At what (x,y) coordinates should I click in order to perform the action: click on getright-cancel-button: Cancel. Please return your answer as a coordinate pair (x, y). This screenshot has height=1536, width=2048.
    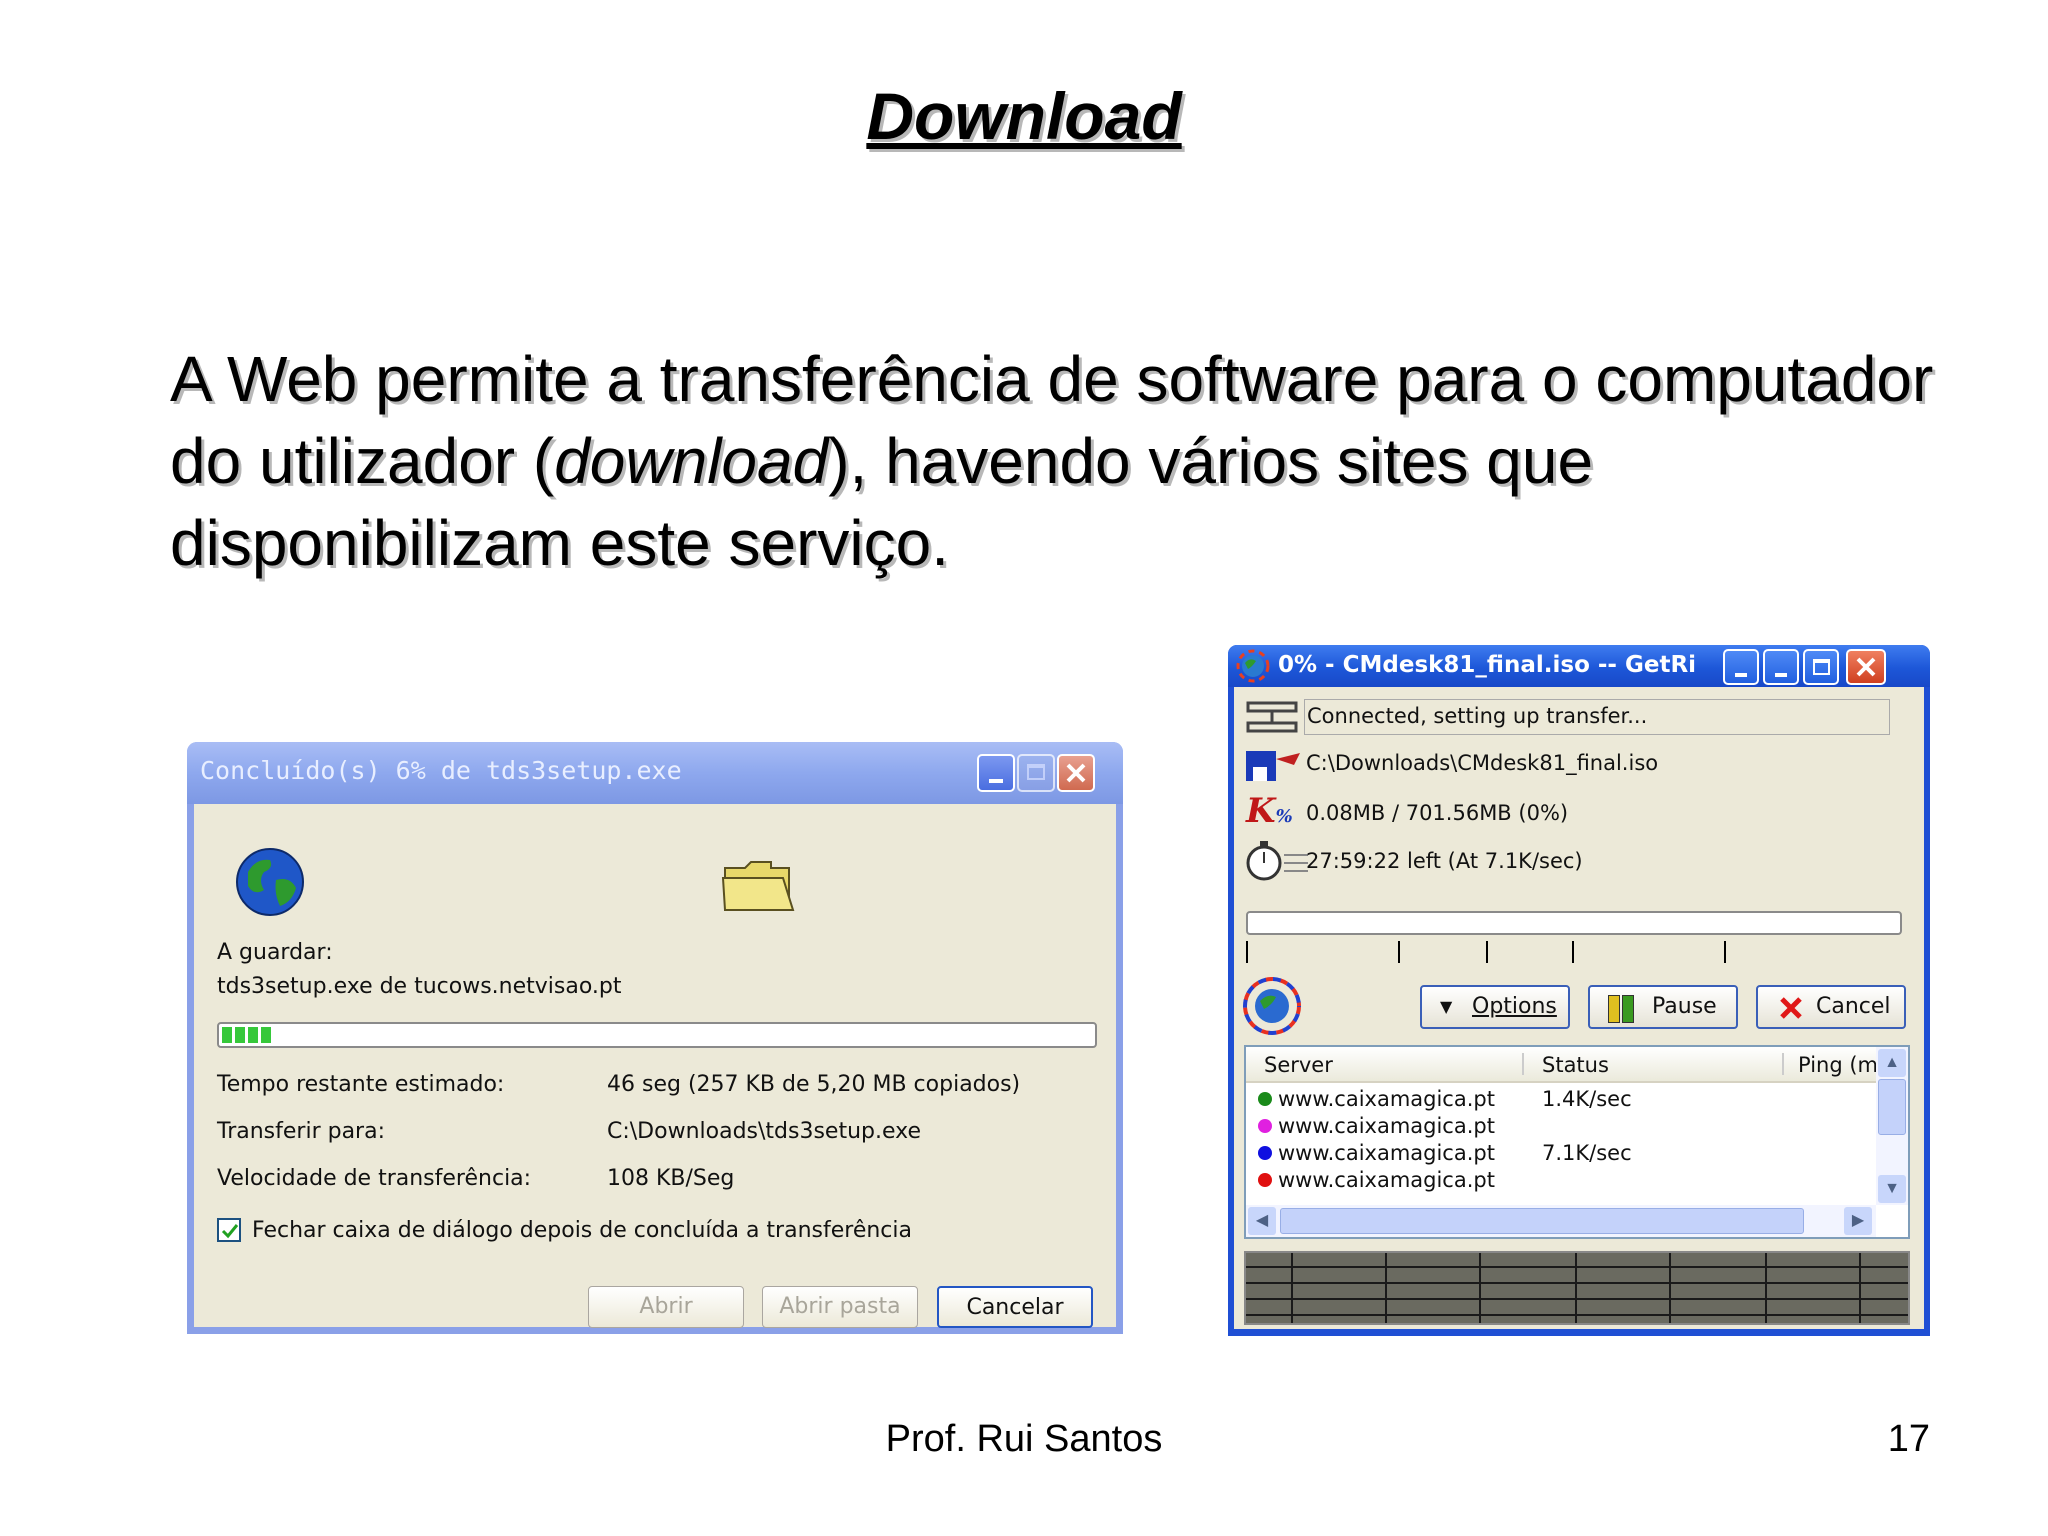
    Looking at the image, I should click on (1831, 1007).